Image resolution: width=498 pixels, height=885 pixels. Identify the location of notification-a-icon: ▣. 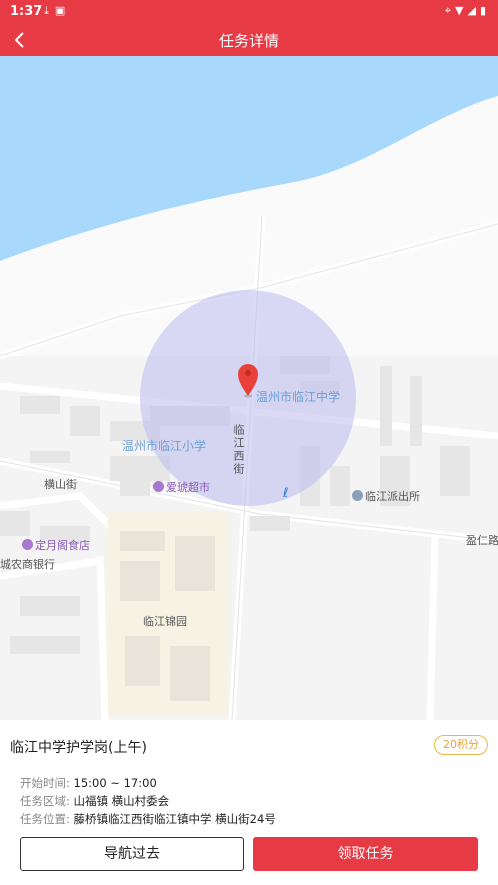
(63, 10).